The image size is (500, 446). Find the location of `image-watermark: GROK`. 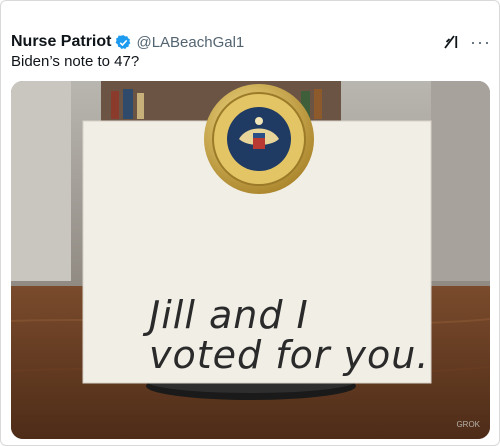

image-watermark: GROK is located at coordinates (468, 424).